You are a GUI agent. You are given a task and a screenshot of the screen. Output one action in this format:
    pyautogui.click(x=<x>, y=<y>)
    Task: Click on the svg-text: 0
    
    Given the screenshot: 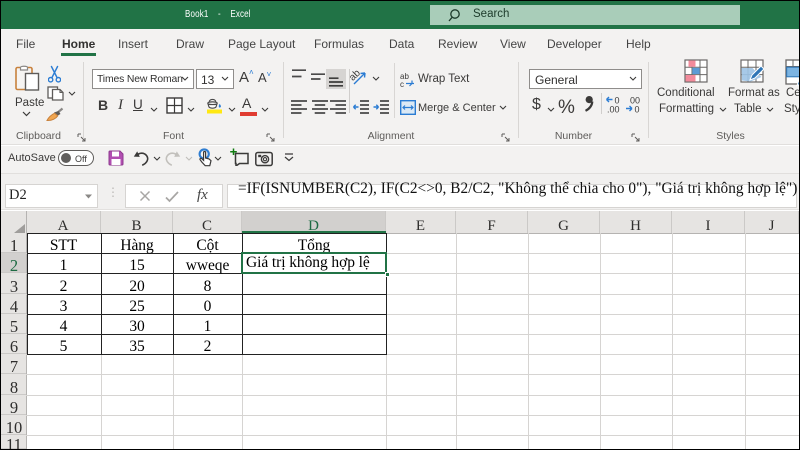 What is the action you would take?
    pyautogui.click(x=637, y=109)
    